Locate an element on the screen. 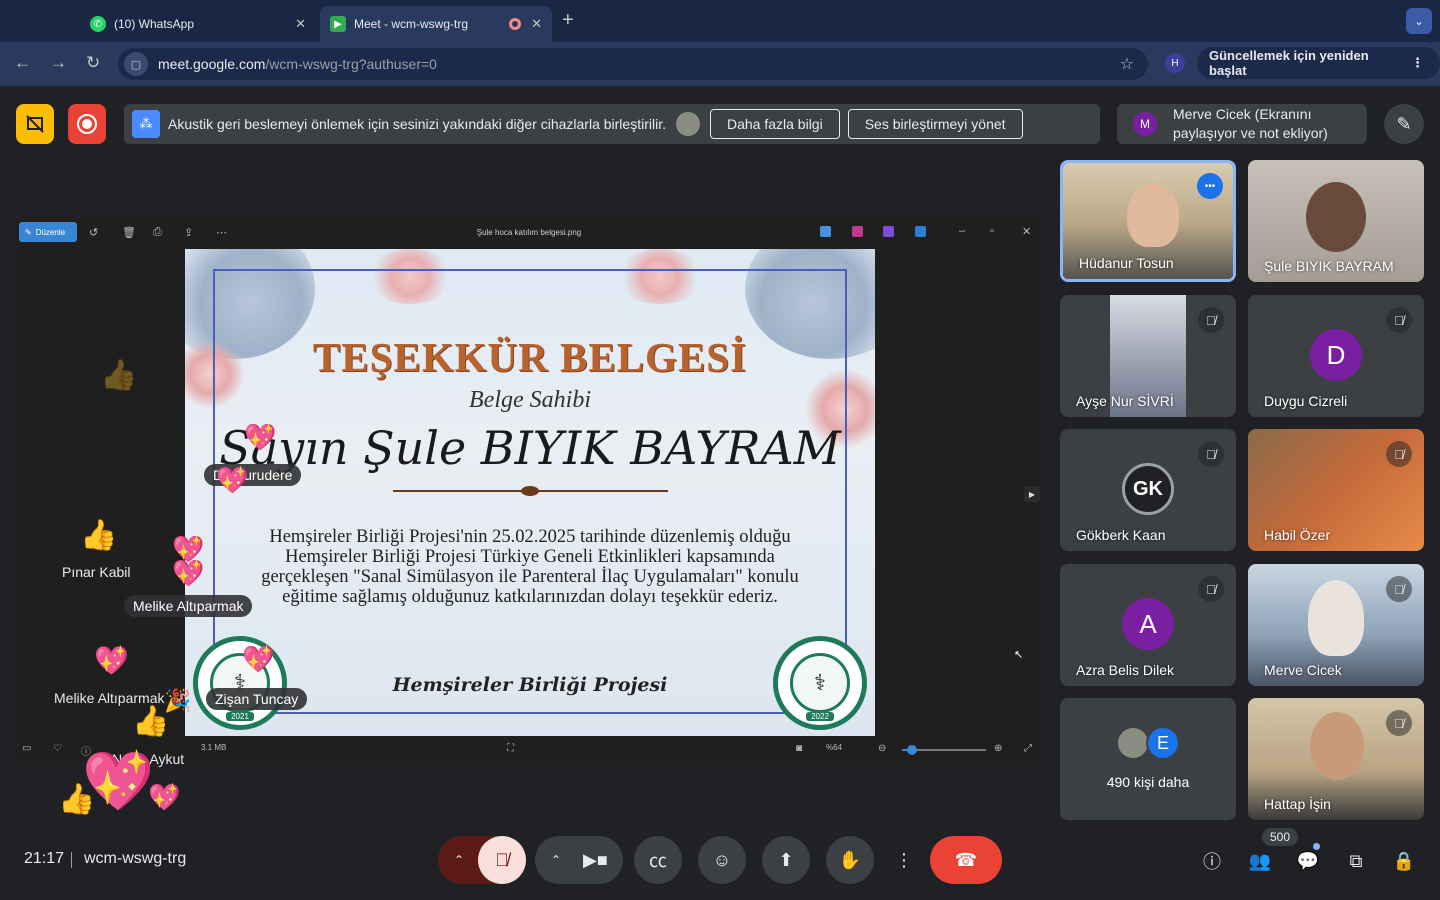 The width and height of the screenshot is (1440, 900). participant-name: Şule BIYIK BAYRAM is located at coordinates (1329, 266).